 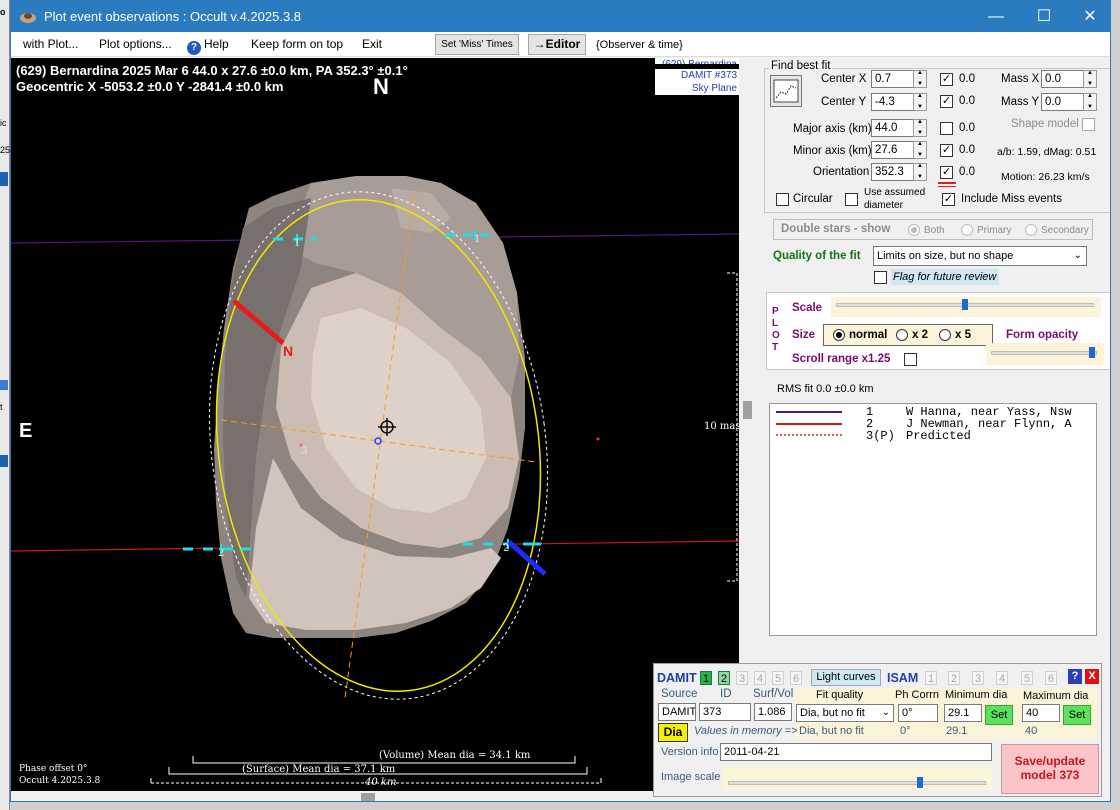 I want to click on size-x5-radio, so click(x=945, y=335).